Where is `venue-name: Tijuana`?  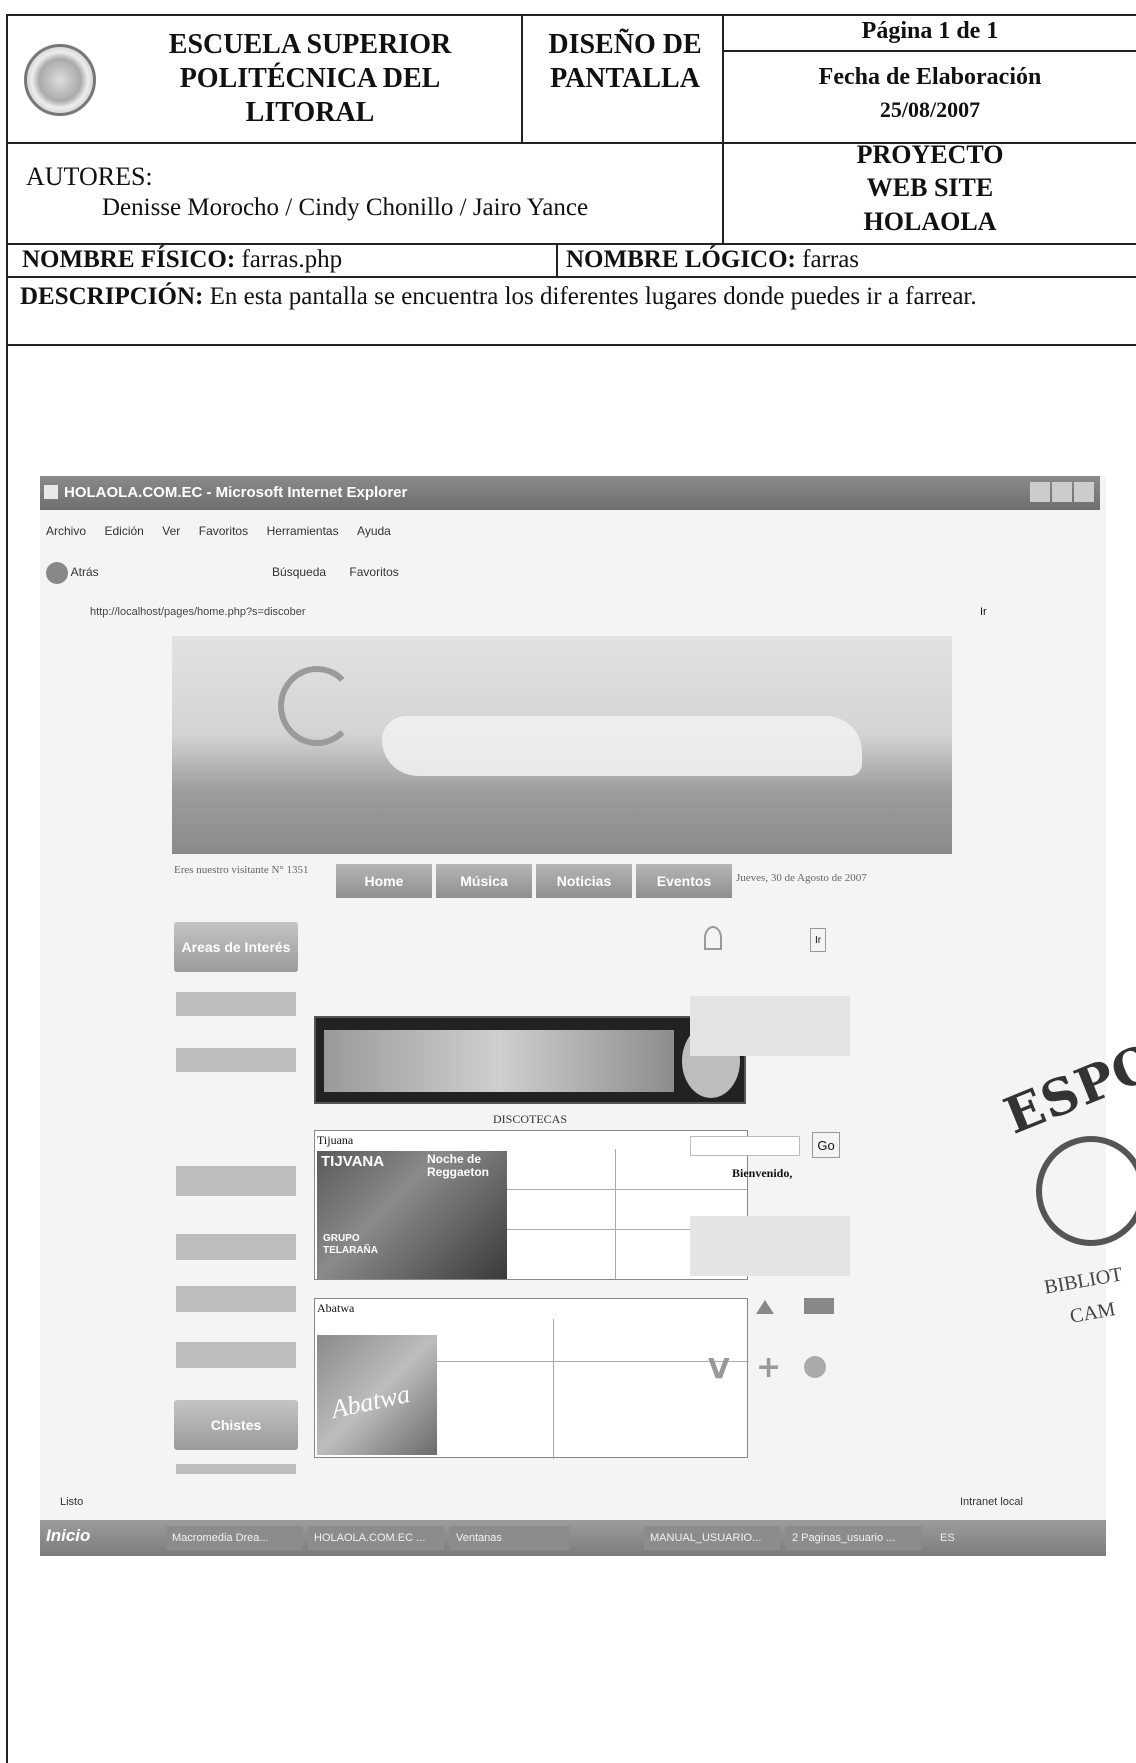
venue-name: Tijuana is located at coordinates (335, 1140).